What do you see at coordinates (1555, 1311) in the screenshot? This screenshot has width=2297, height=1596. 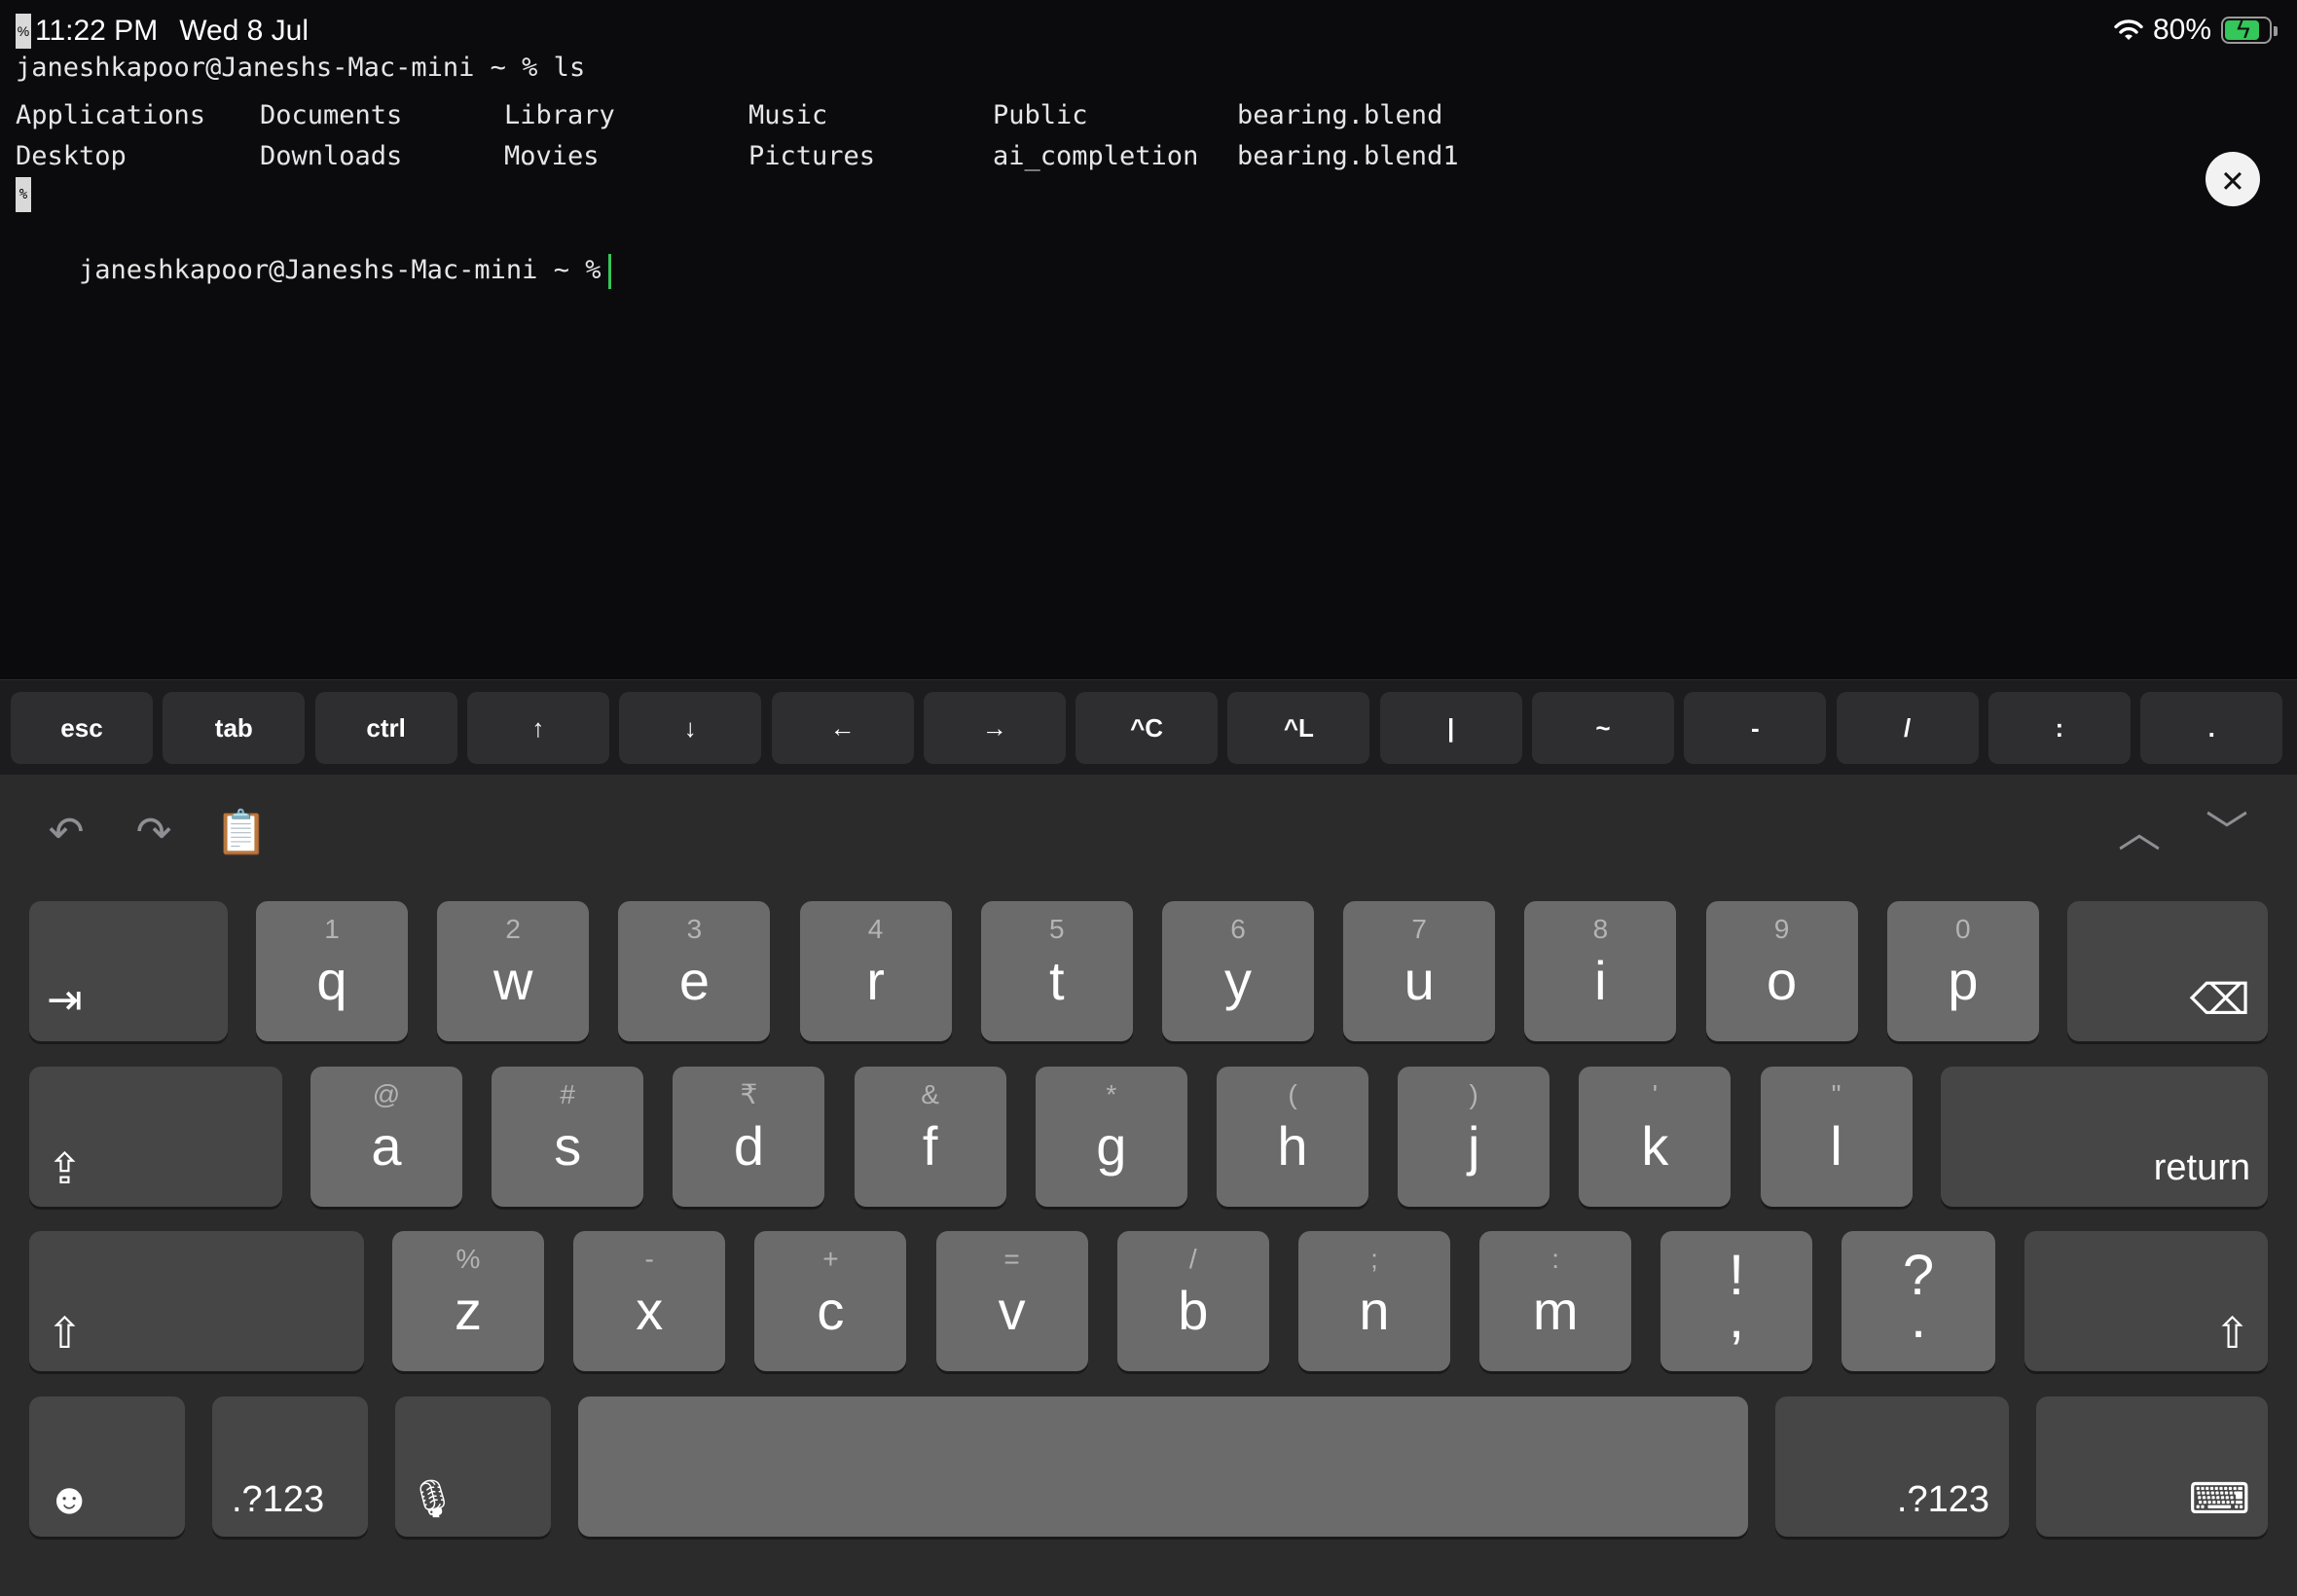 I see `key-primary-label: m` at bounding box center [1555, 1311].